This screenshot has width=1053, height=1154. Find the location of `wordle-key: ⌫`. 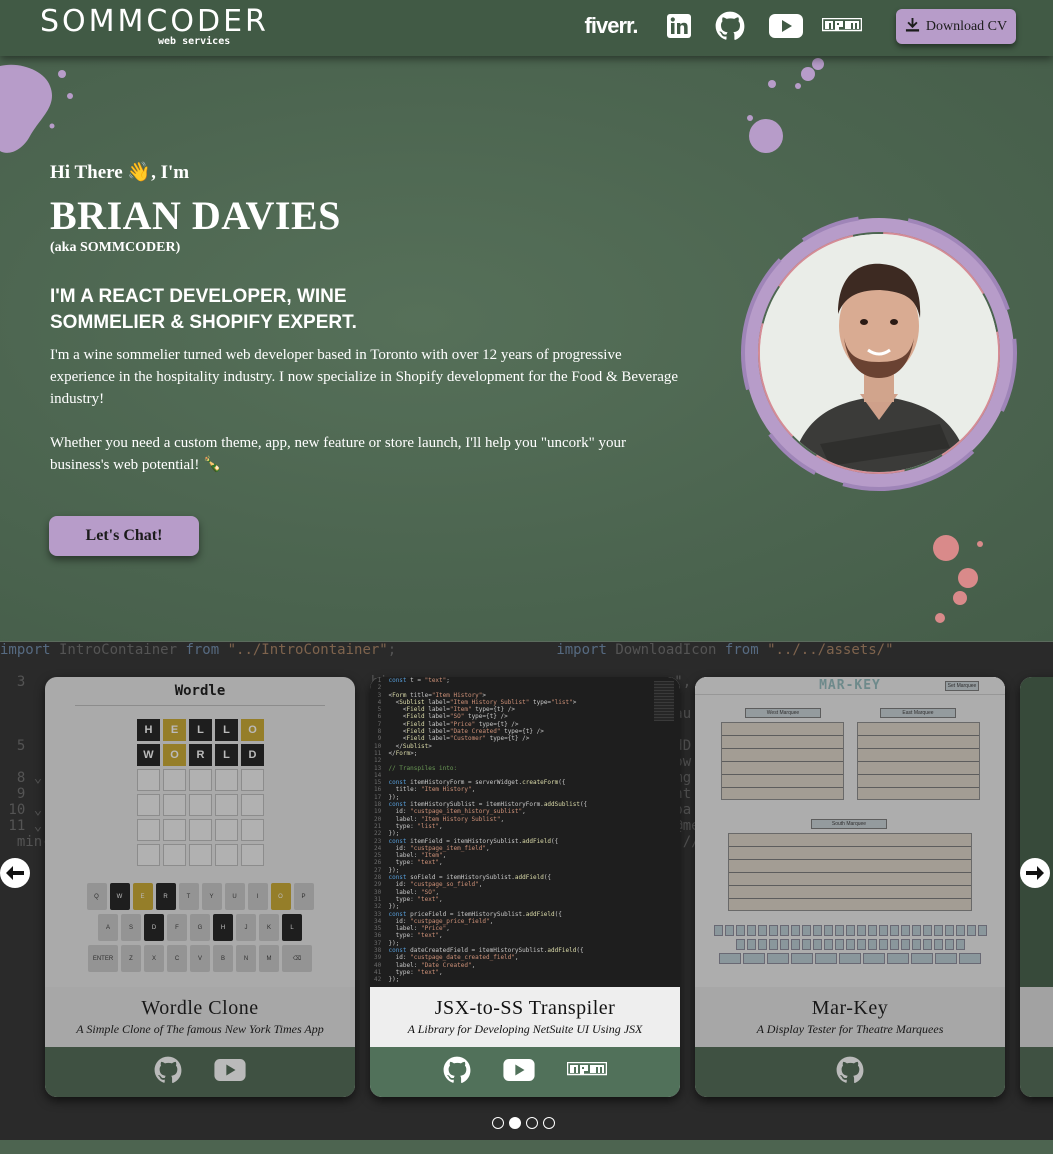

wordle-key: ⌫ is located at coordinates (297, 958).